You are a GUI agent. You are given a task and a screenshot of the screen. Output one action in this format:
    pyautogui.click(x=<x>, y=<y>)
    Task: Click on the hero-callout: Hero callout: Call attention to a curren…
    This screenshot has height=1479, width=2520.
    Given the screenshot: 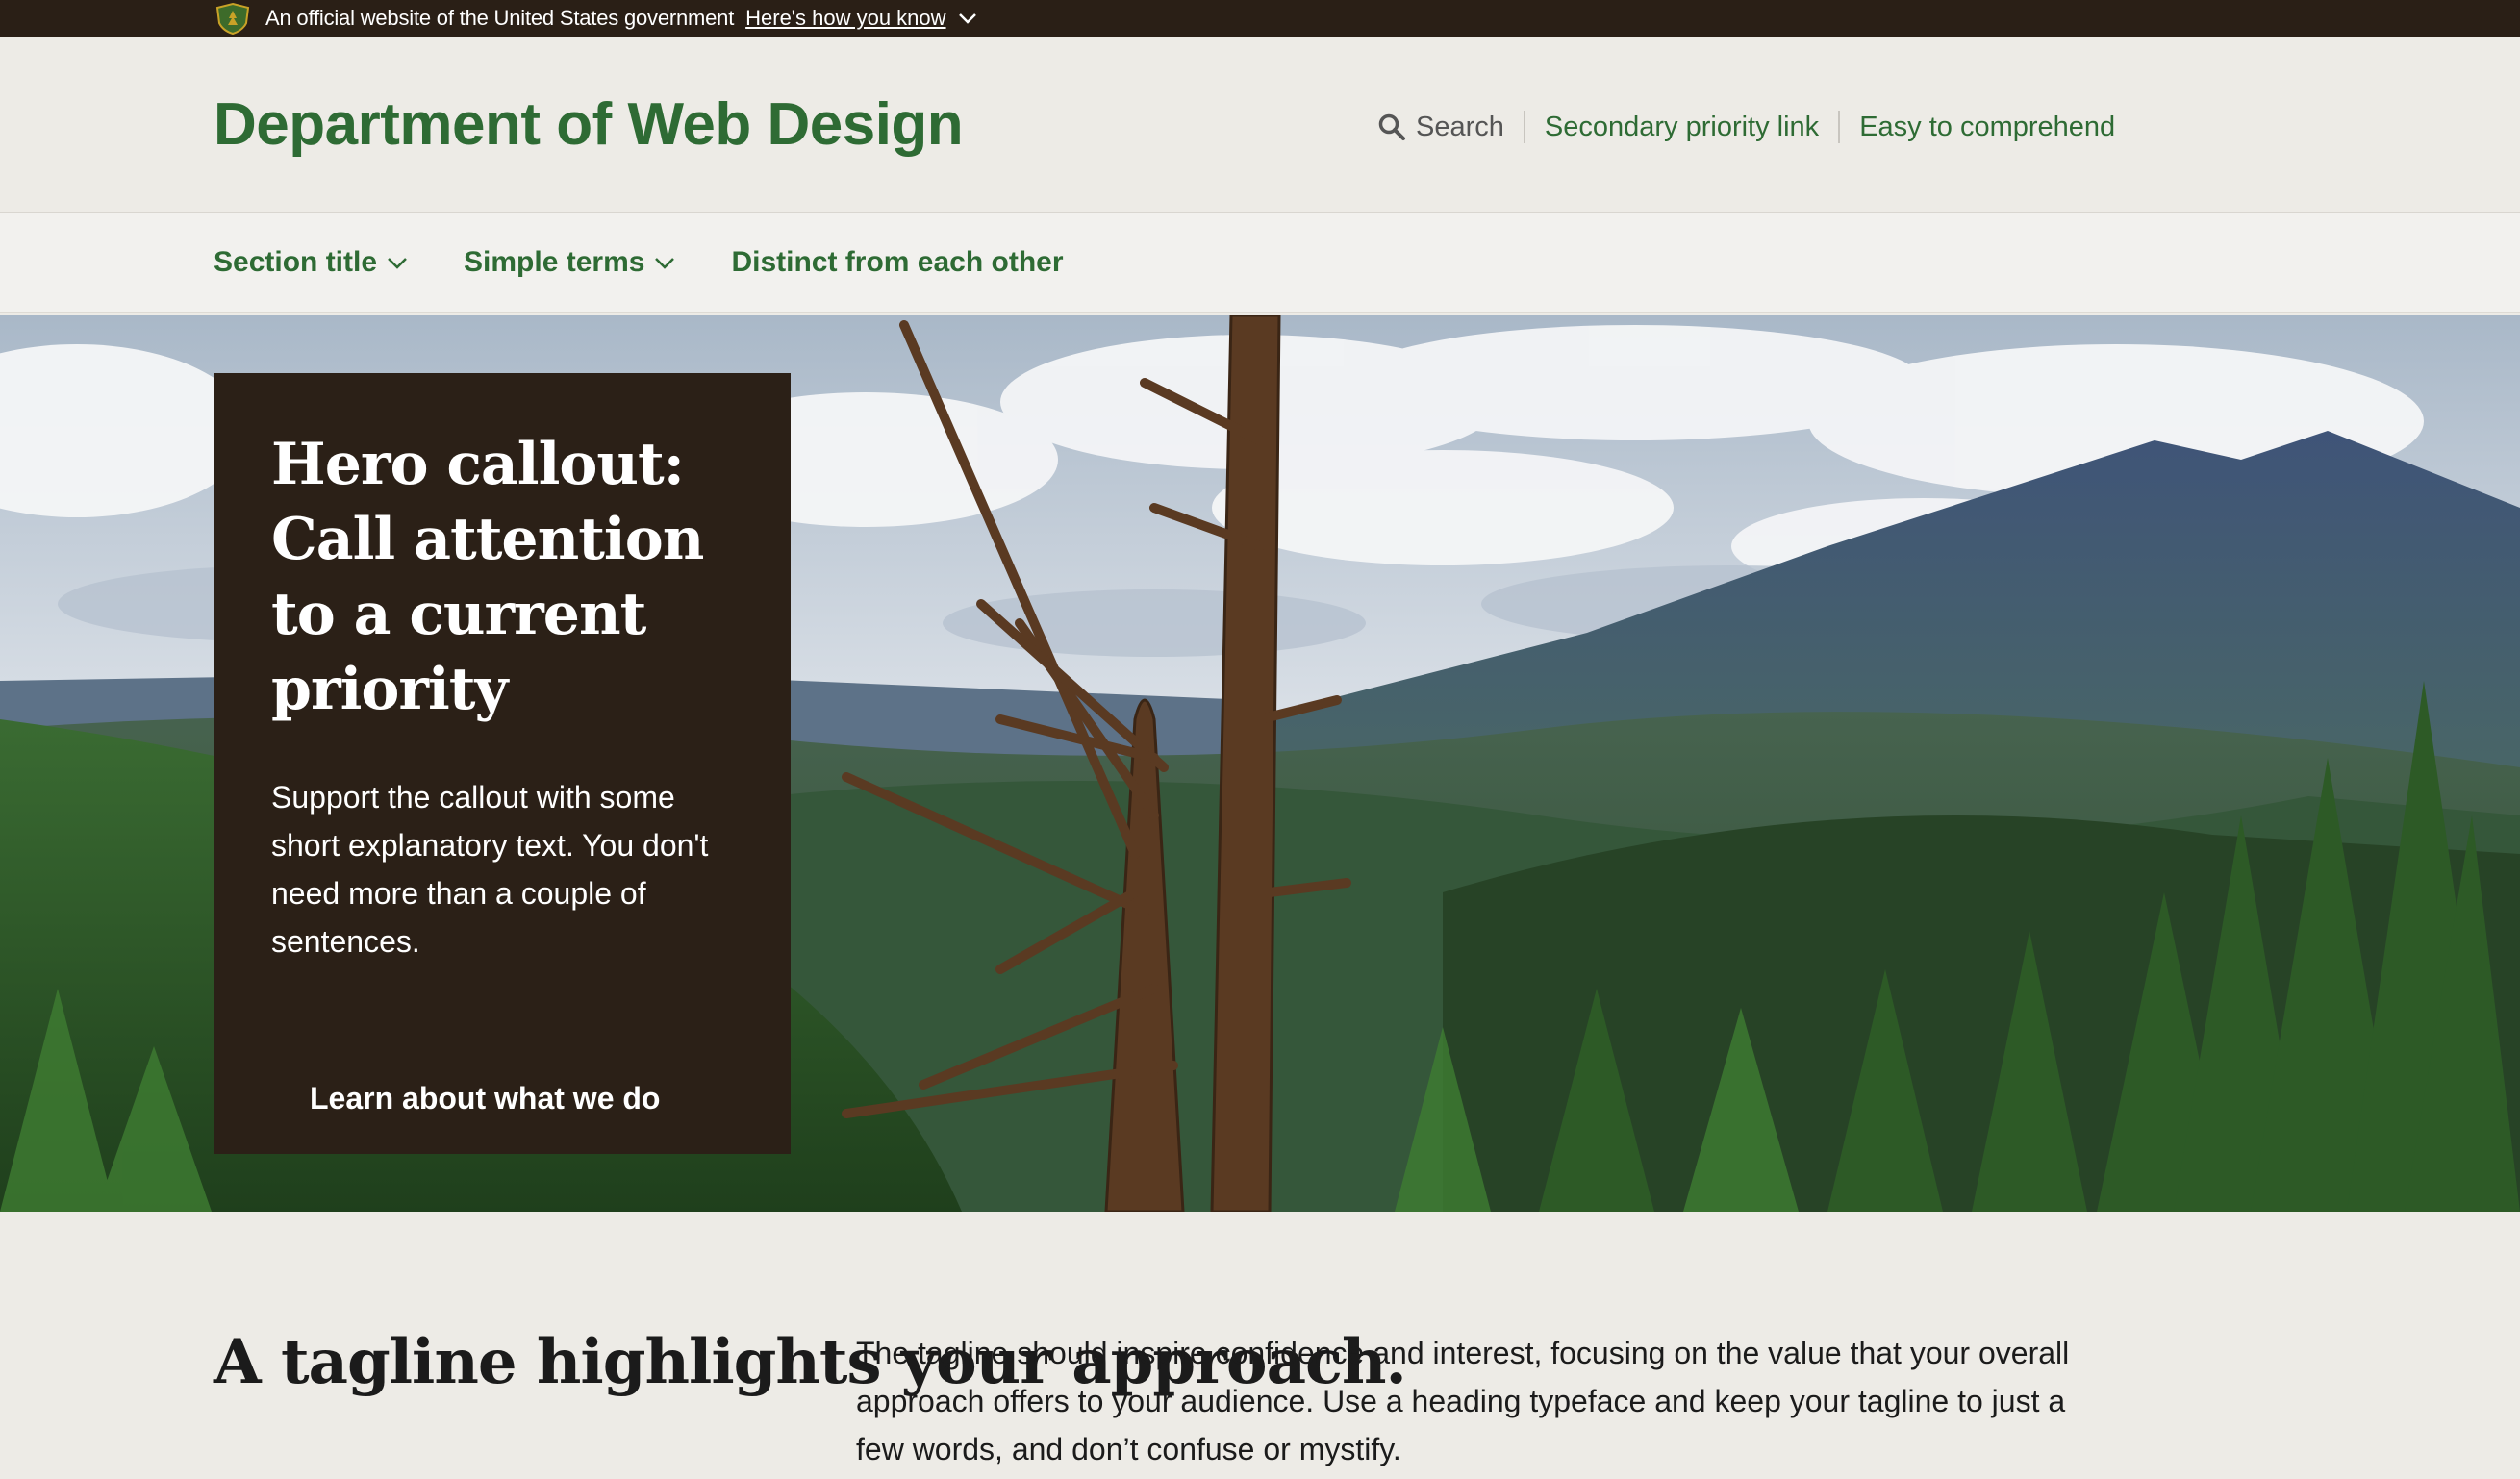 What is the action you would take?
    pyautogui.click(x=503, y=763)
    